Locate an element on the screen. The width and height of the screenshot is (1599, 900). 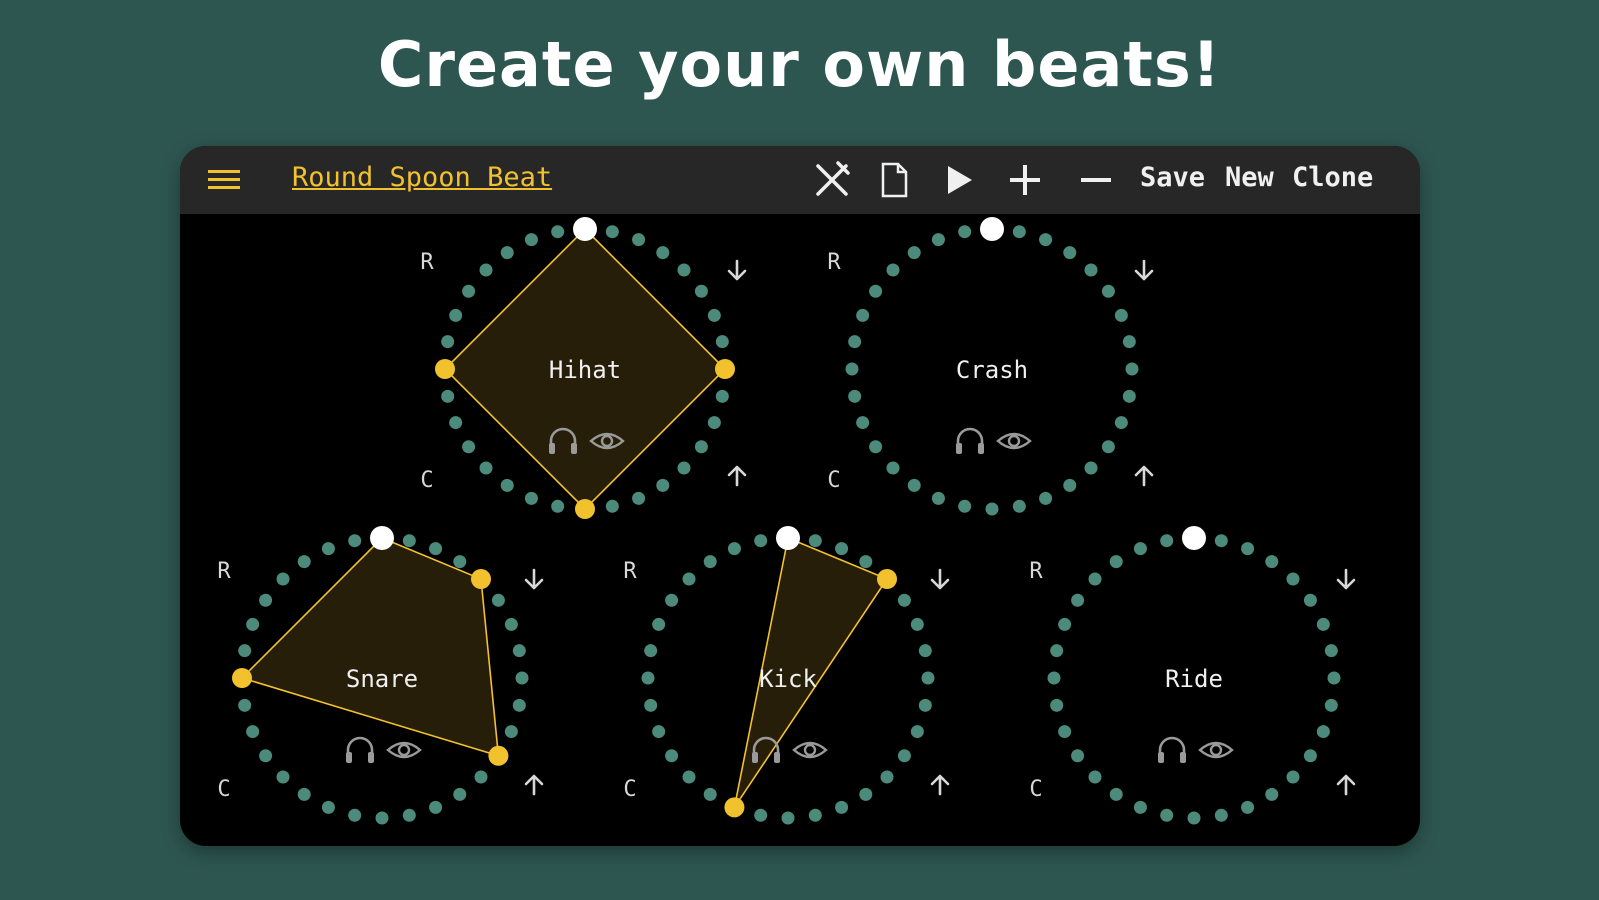
minus-icon is located at coordinates (1096, 180).